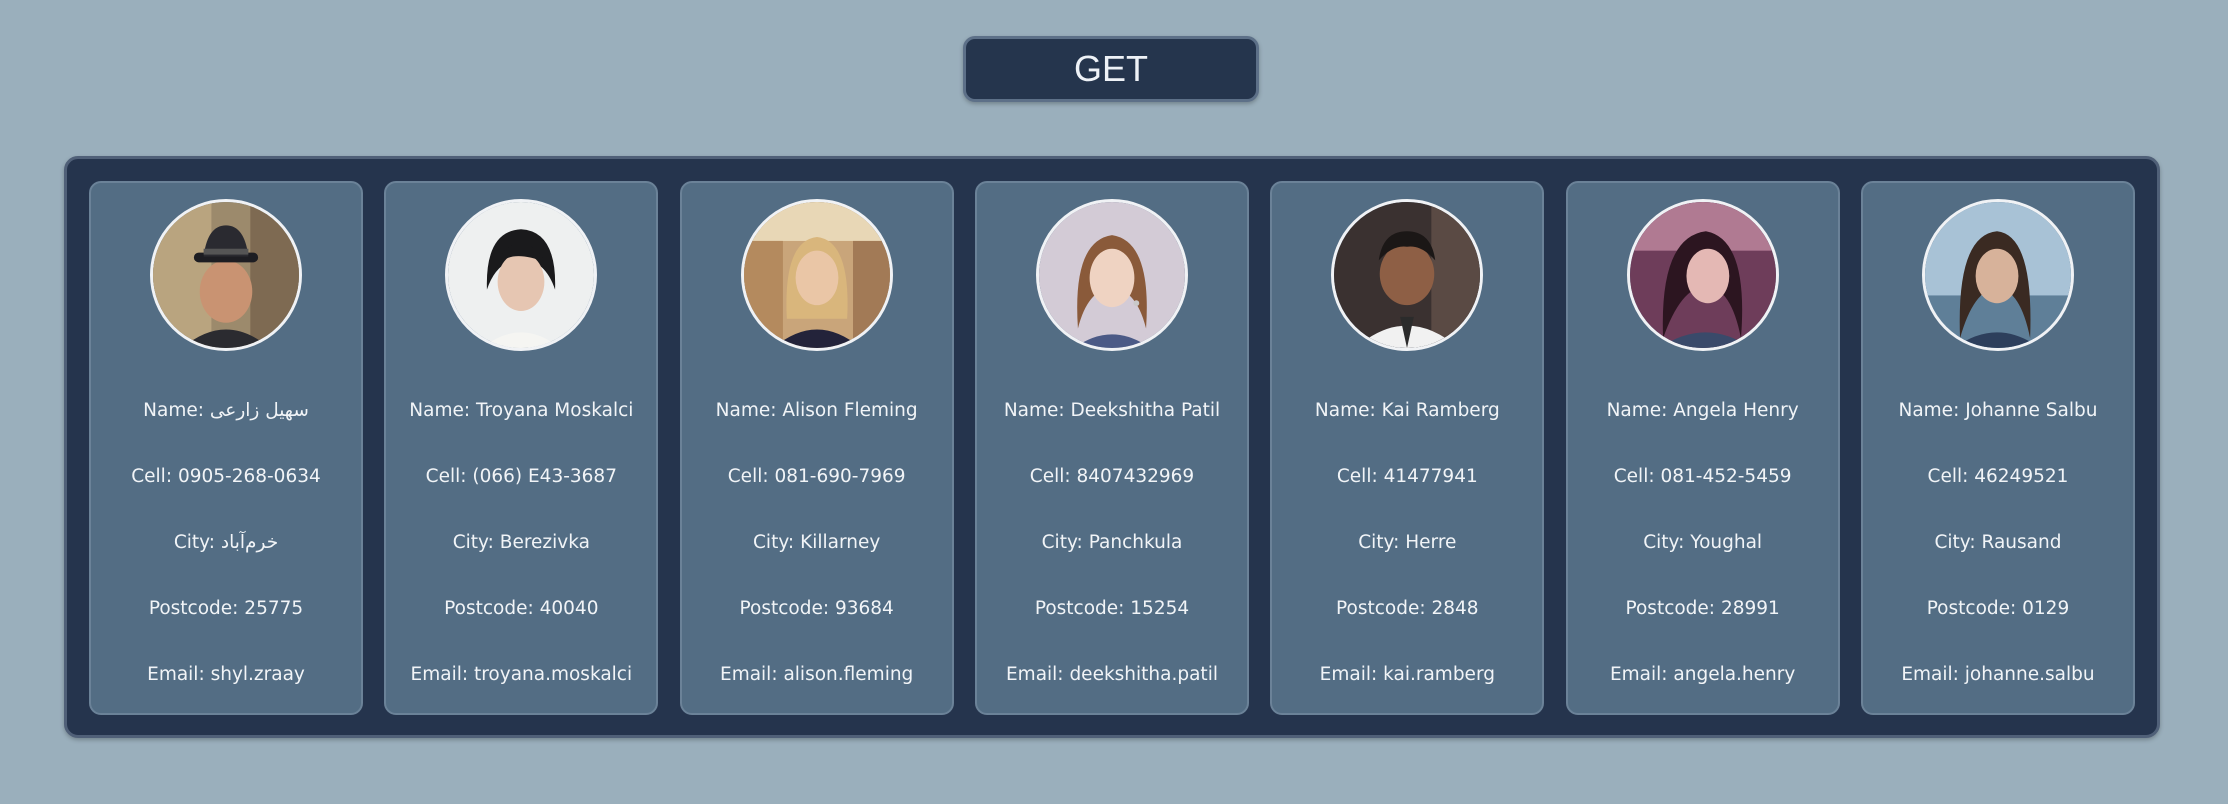 This screenshot has width=2228, height=804. Describe the element at coordinates (521, 608) in the screenshot. I see `user-postcode: Postcode: 40040` at that location.